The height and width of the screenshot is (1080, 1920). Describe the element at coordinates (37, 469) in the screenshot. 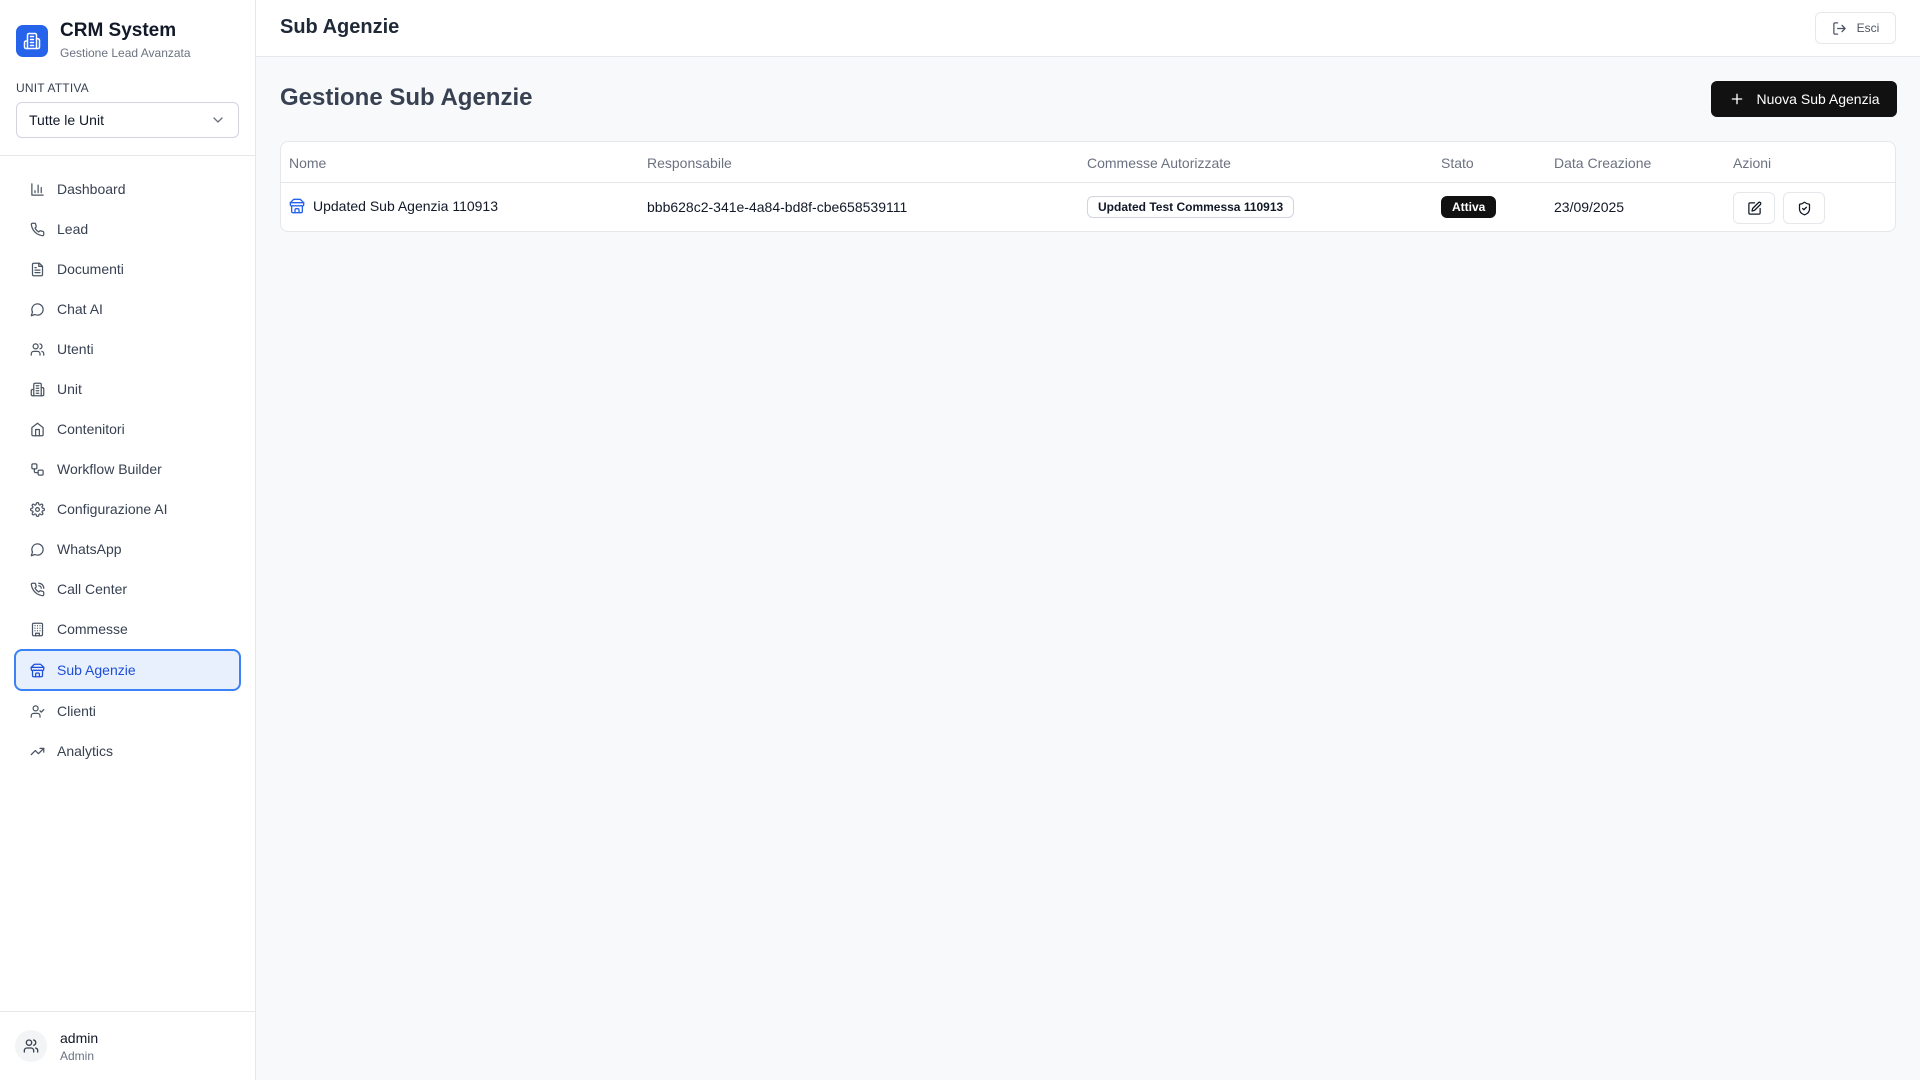

I see `workflow-icon` at that location.